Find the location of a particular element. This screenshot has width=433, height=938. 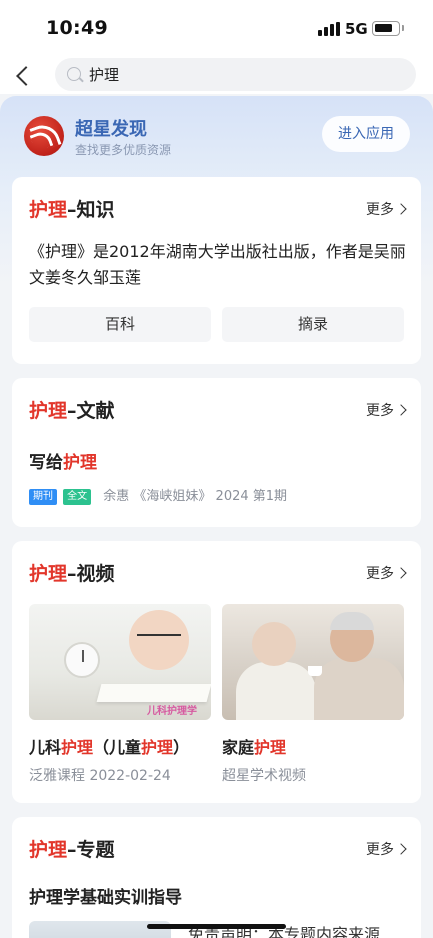

search-icon is located at coordinates (74, 74).